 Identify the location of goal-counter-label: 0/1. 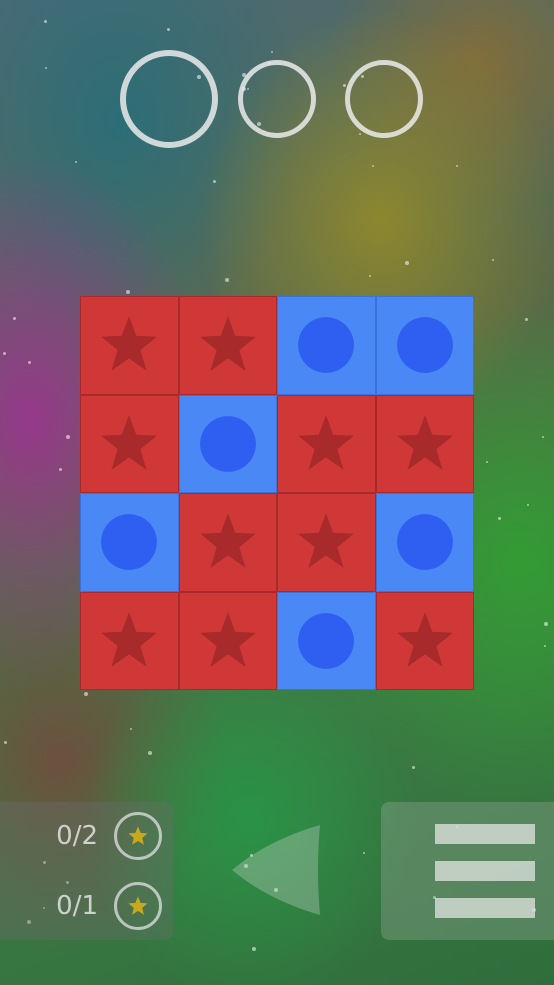
(77, 906).